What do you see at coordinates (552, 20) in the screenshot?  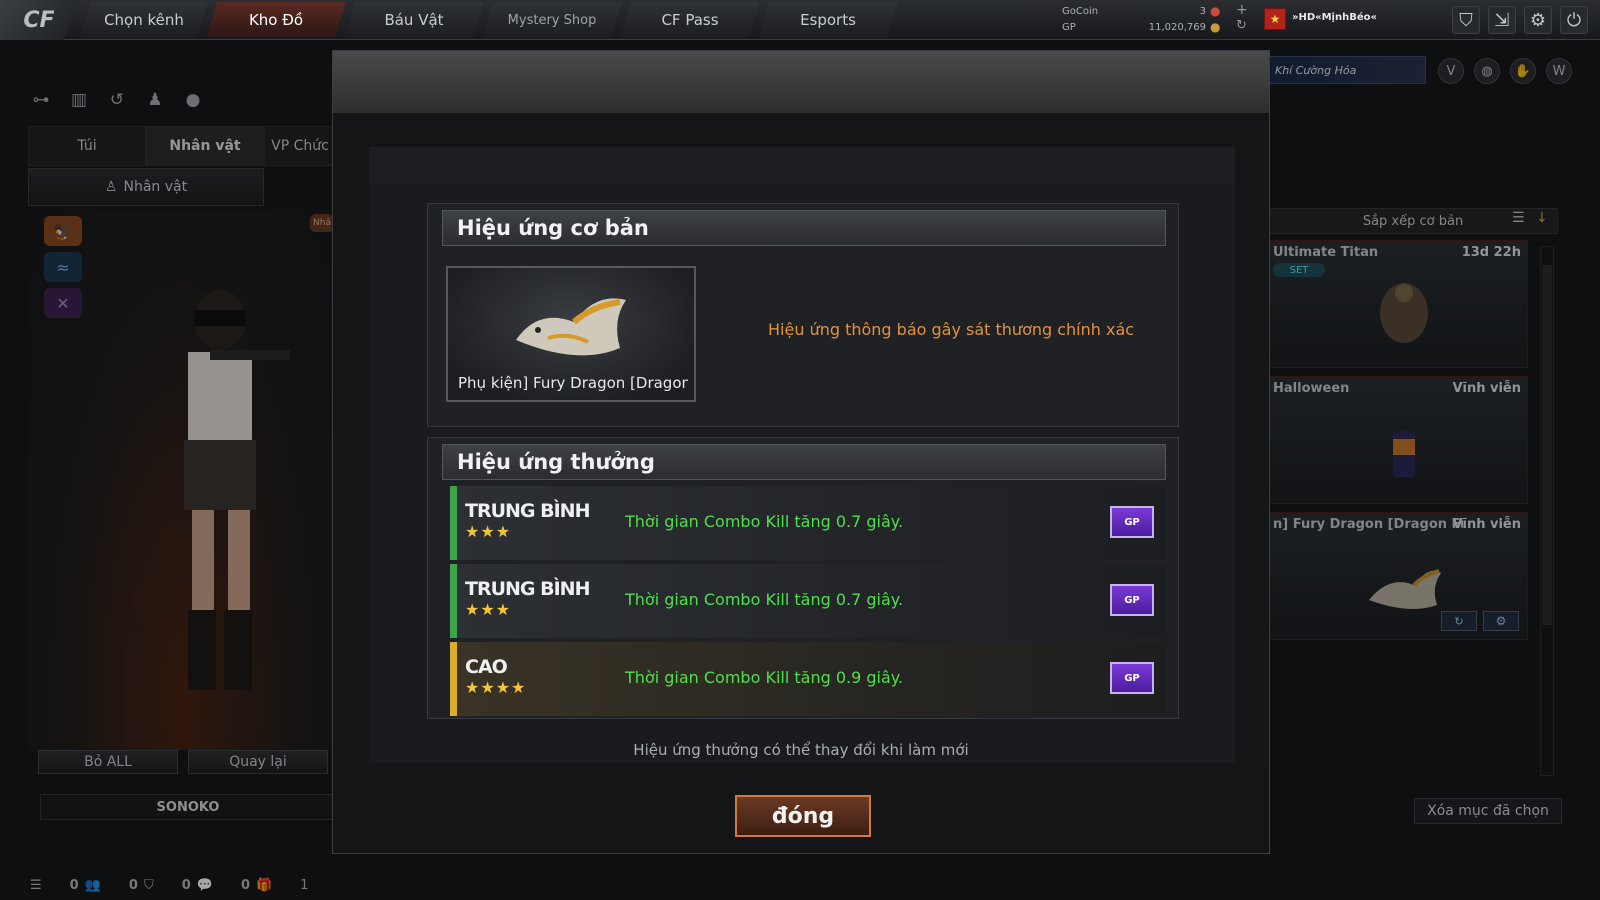 I see `tab-mystery-shop: Mystery Shop` at bounding box center [552, 20].